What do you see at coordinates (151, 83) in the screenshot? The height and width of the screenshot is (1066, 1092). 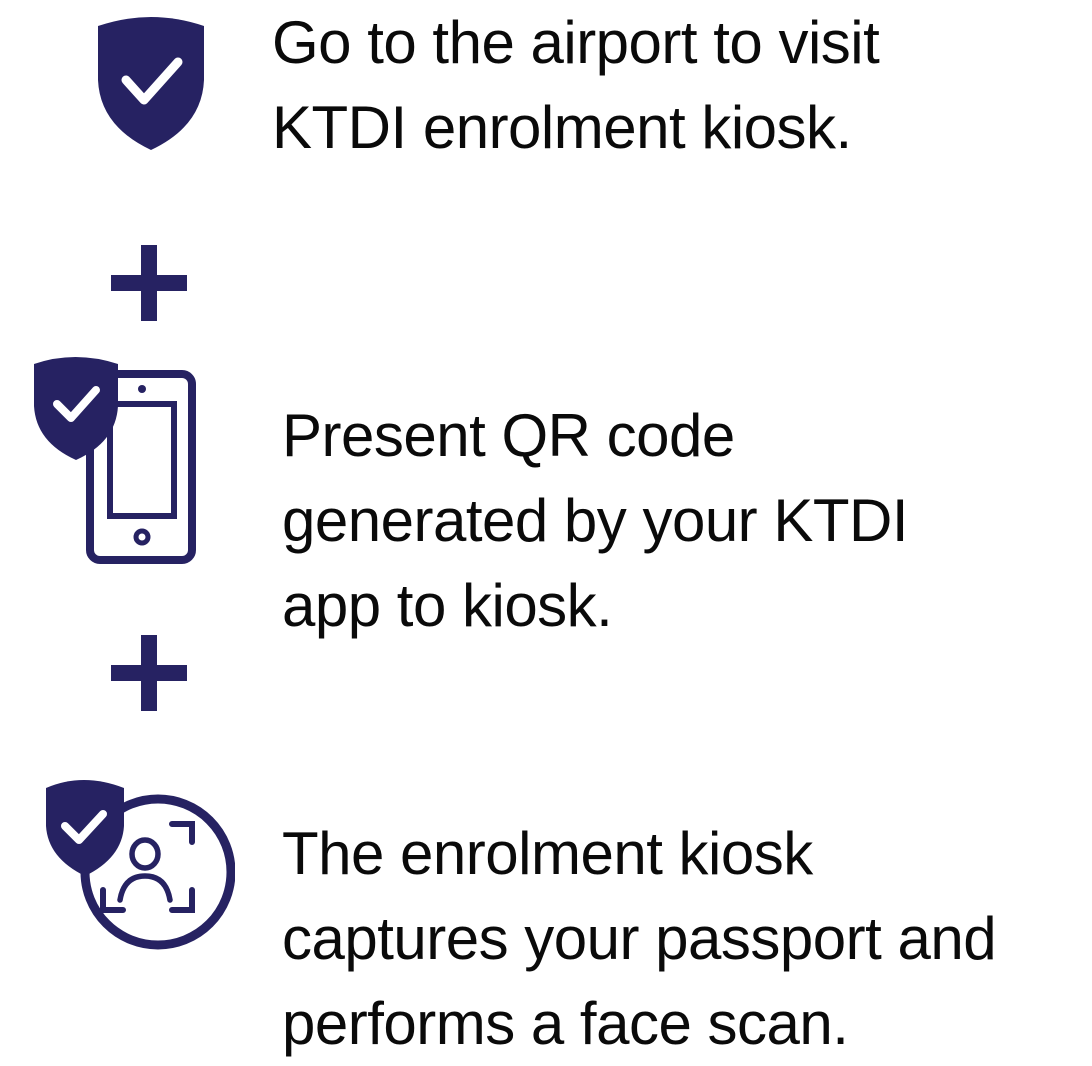 I see `shield-check-icon` at bounding box center [151, 83].